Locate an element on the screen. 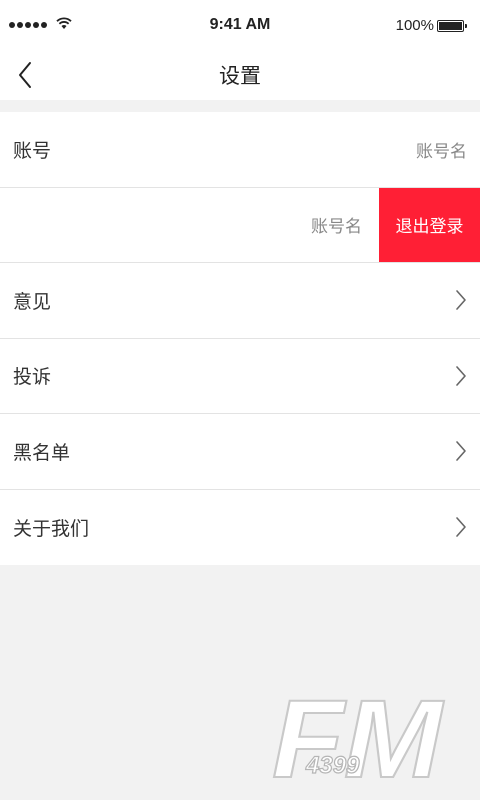  navigation-bar: 设置 is located at coordinates (240, 75).